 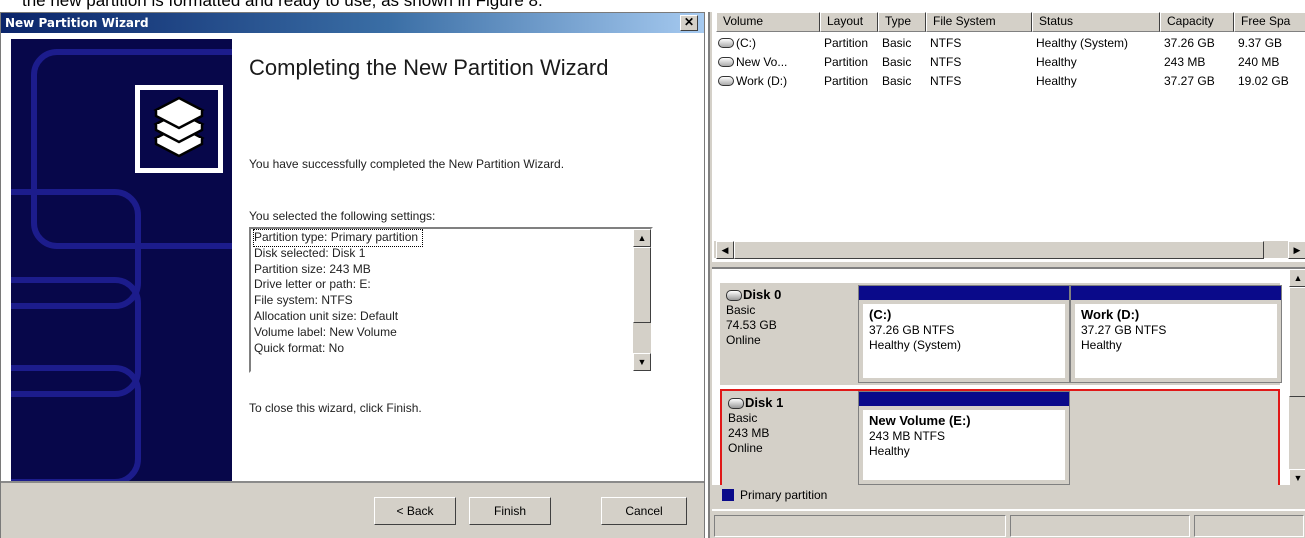 I want to click on partition-name: (C:), so click(x=880, y=314).